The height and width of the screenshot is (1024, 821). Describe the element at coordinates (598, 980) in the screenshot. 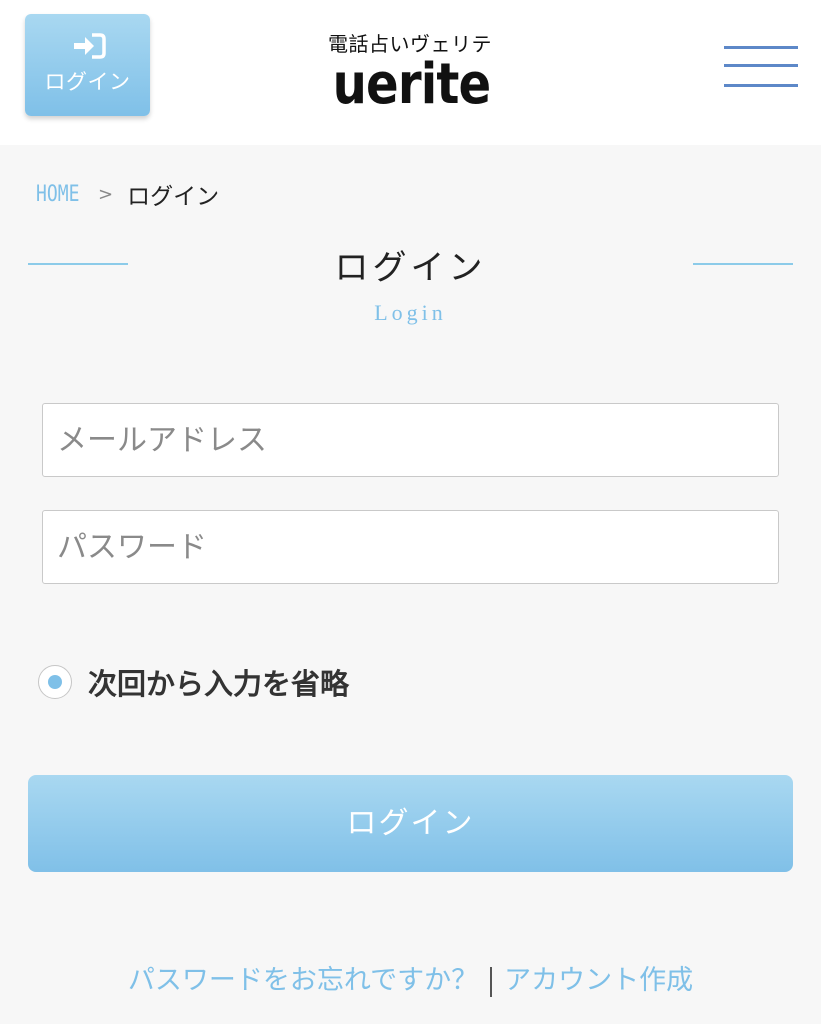

I see `create-account-link: アカウント作成` at that location.